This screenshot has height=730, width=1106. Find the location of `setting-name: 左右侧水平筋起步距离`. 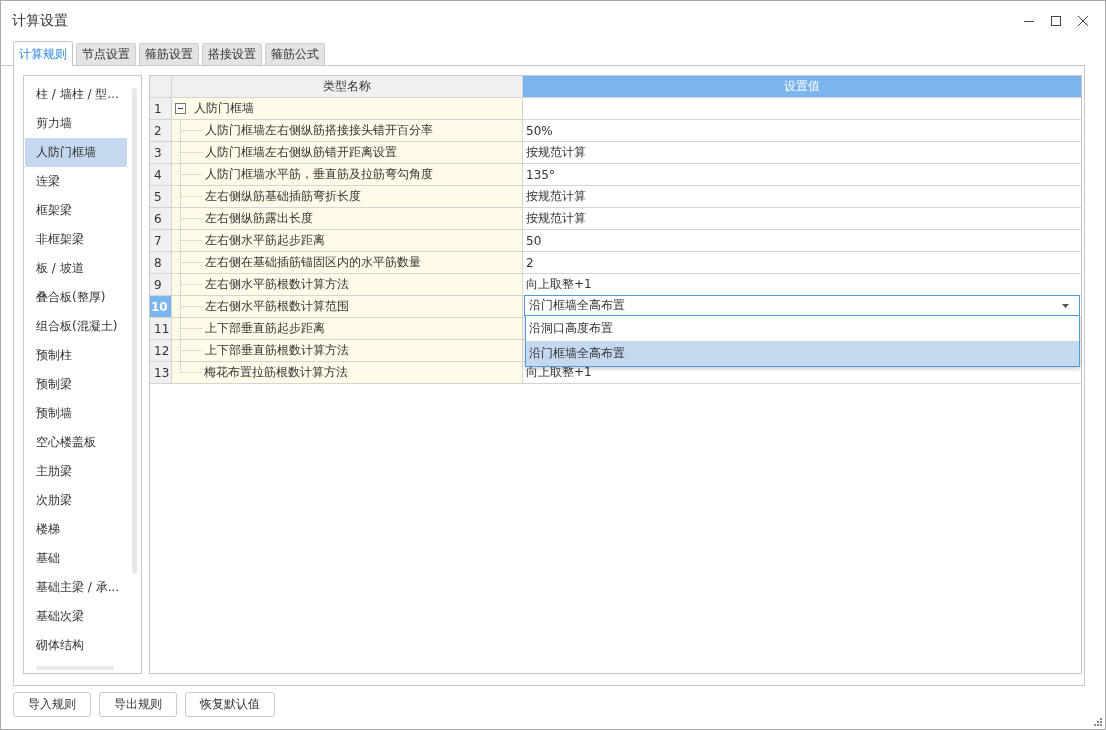

setting-name: 左右侧水平筋起步距离 is located at coordinates (265, 240).